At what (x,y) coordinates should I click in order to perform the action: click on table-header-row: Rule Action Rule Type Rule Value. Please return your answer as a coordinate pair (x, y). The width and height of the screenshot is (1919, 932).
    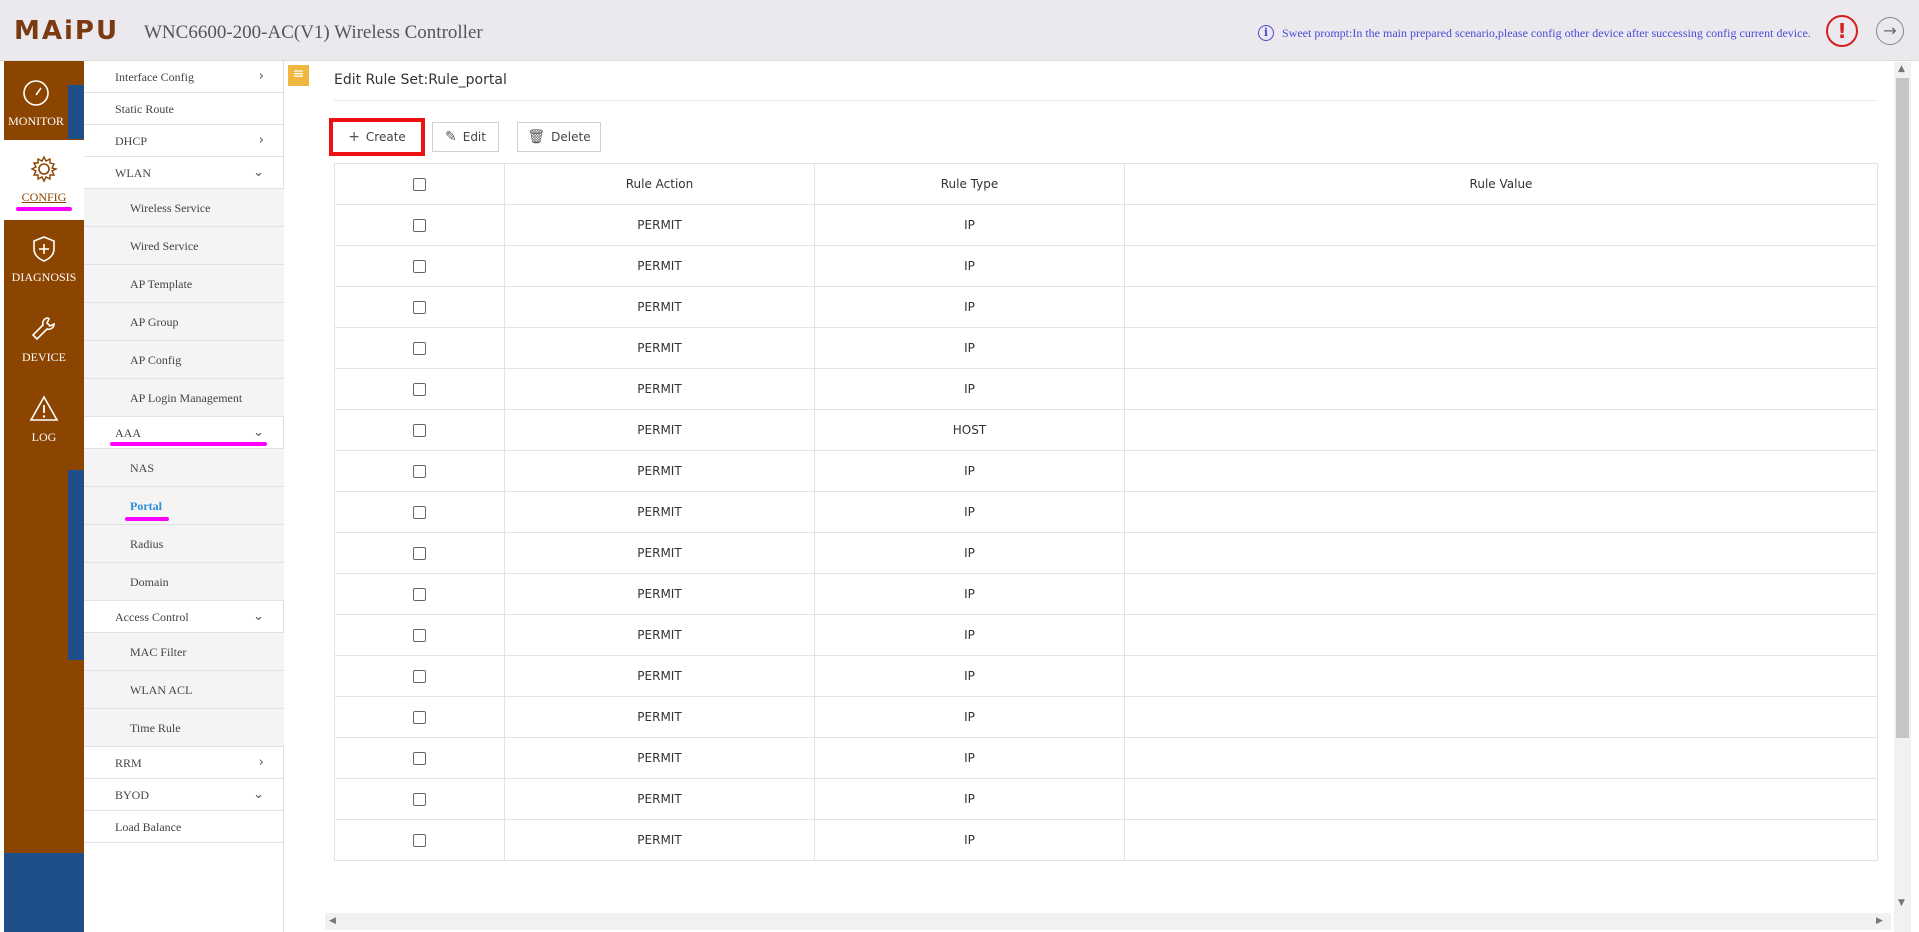
    Looking at the image, I should click on (1106, 184).